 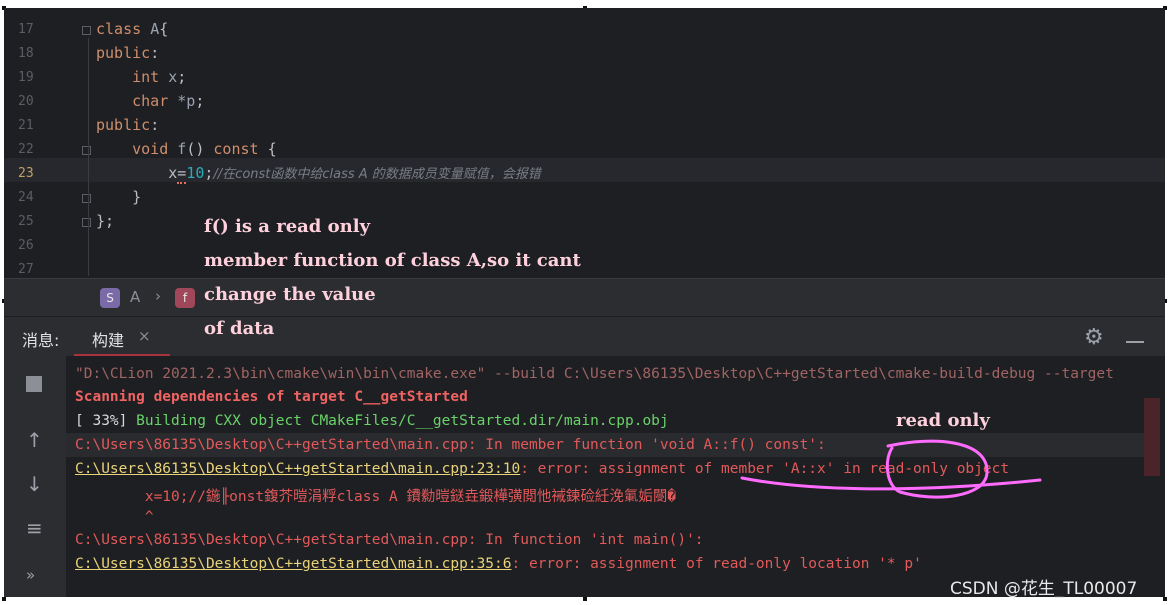 I want to click on marker-annotations, so click(x=891, y=469).